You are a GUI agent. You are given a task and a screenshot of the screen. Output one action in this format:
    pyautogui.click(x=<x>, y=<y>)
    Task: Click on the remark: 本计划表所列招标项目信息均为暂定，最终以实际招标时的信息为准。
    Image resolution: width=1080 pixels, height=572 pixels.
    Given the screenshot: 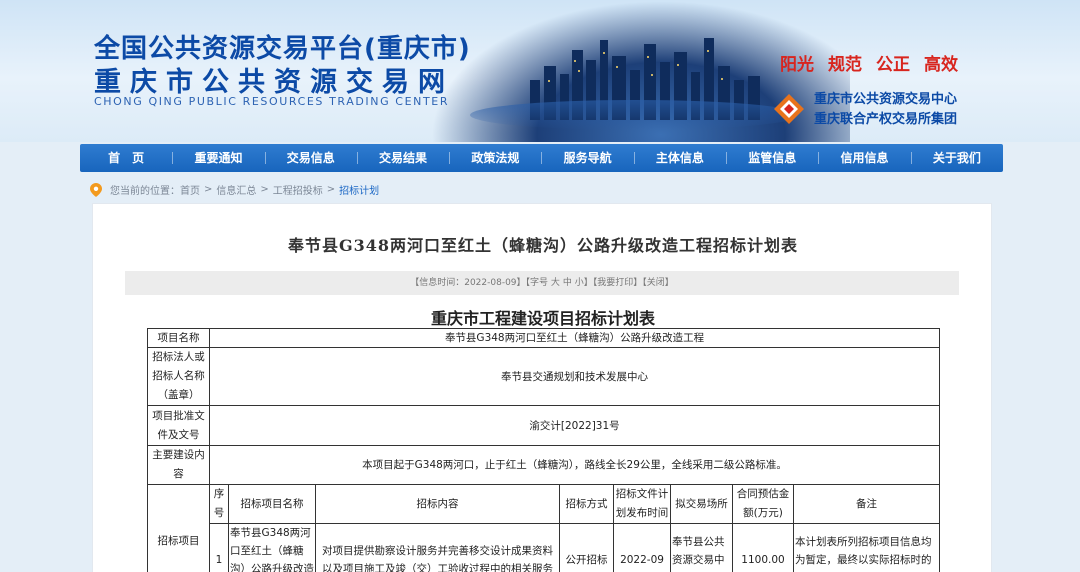 What is the action you would take?
    pyautogui.click(x=866, y=547)
    